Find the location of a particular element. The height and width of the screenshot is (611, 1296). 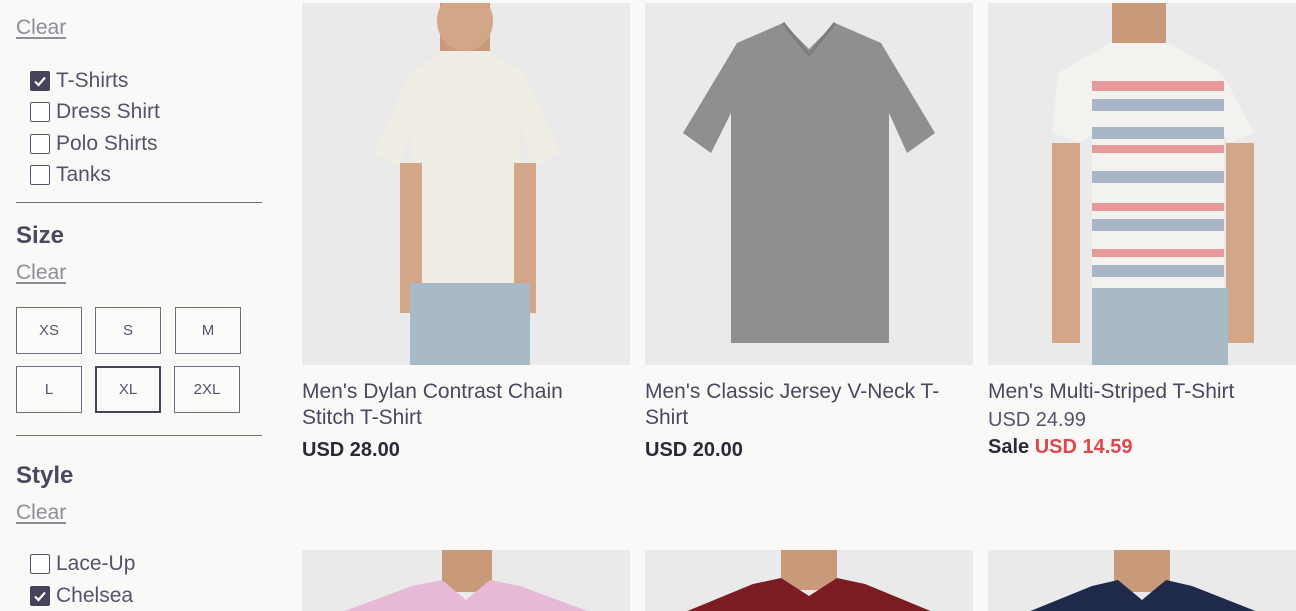

size-m-button: M is located at coordinates (208, 330).